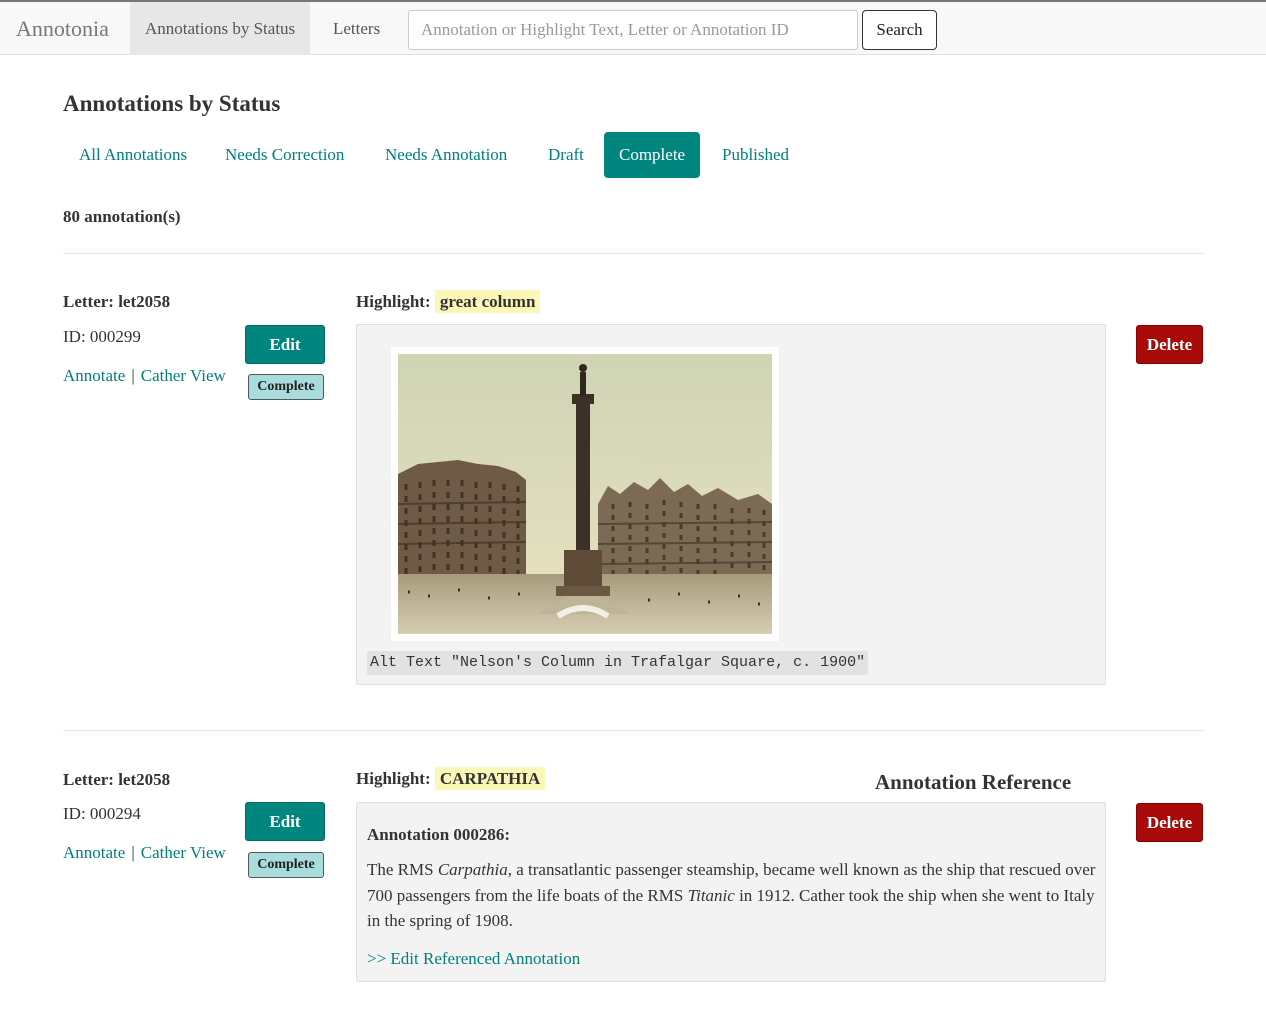  Describe the element at coordinates (356, 28) in the screenshot. I see `nav-tab-letters: Letters` at that location.